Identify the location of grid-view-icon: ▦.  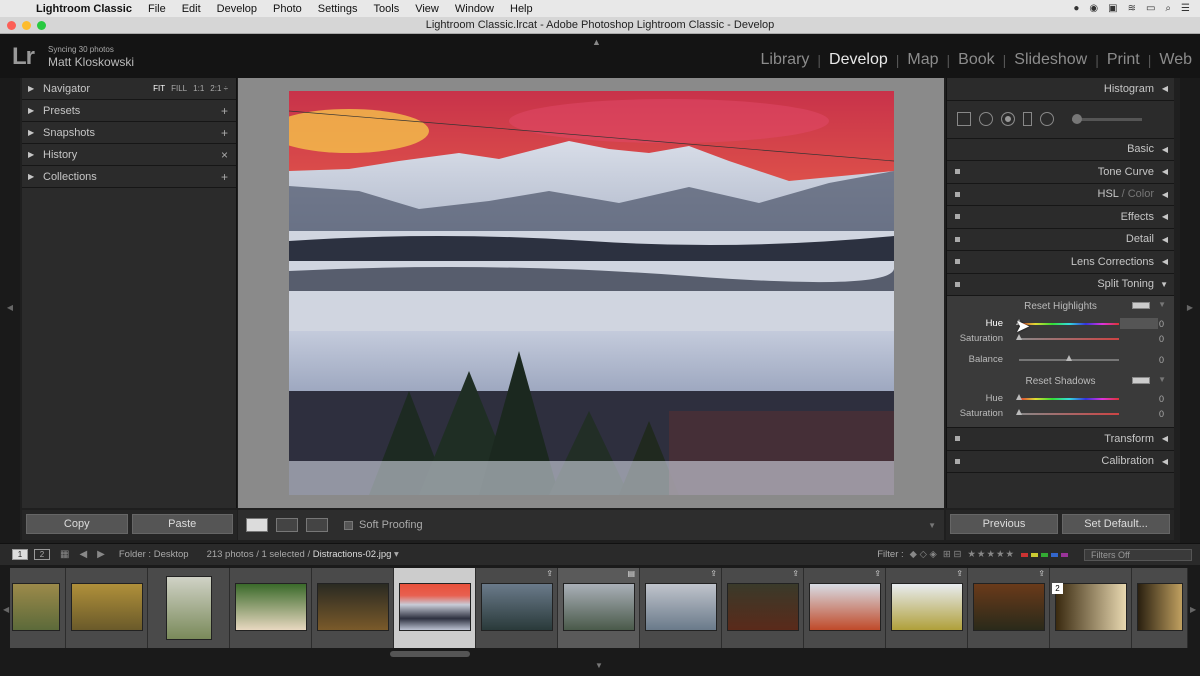
(64, 554).